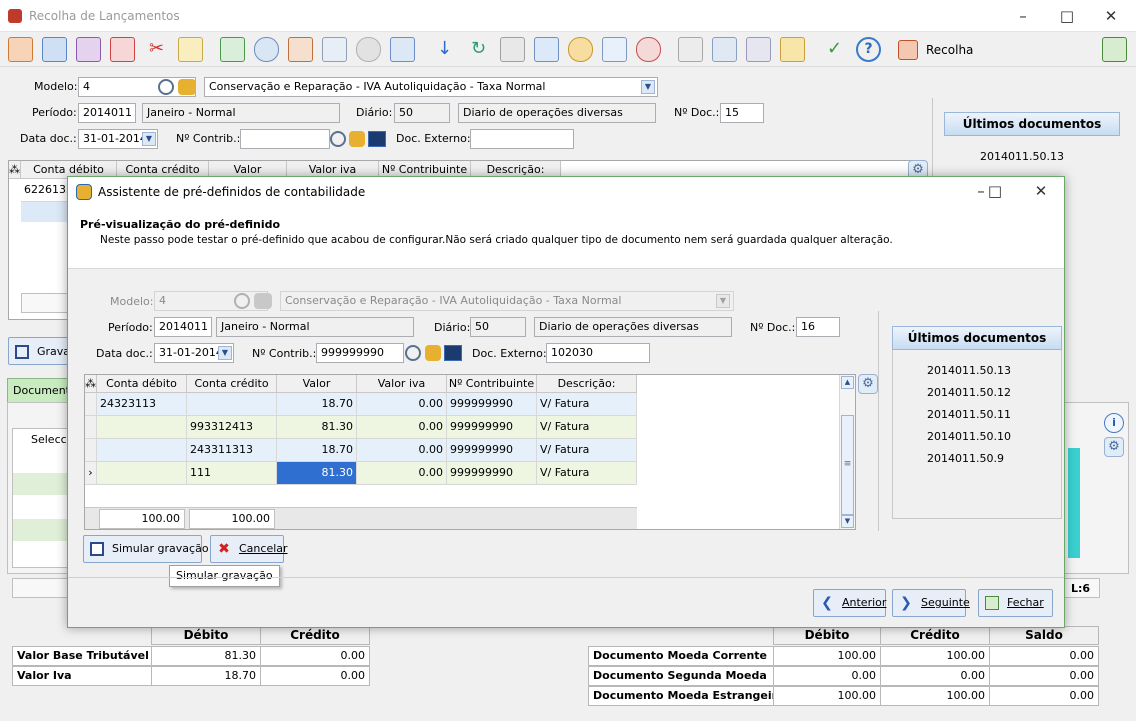 The image size is (1136, 721). What do you see at coordinates (232, 473) in the screenshot?
I see `grid-cell-credito: 111` at bounding box center [232, 473].